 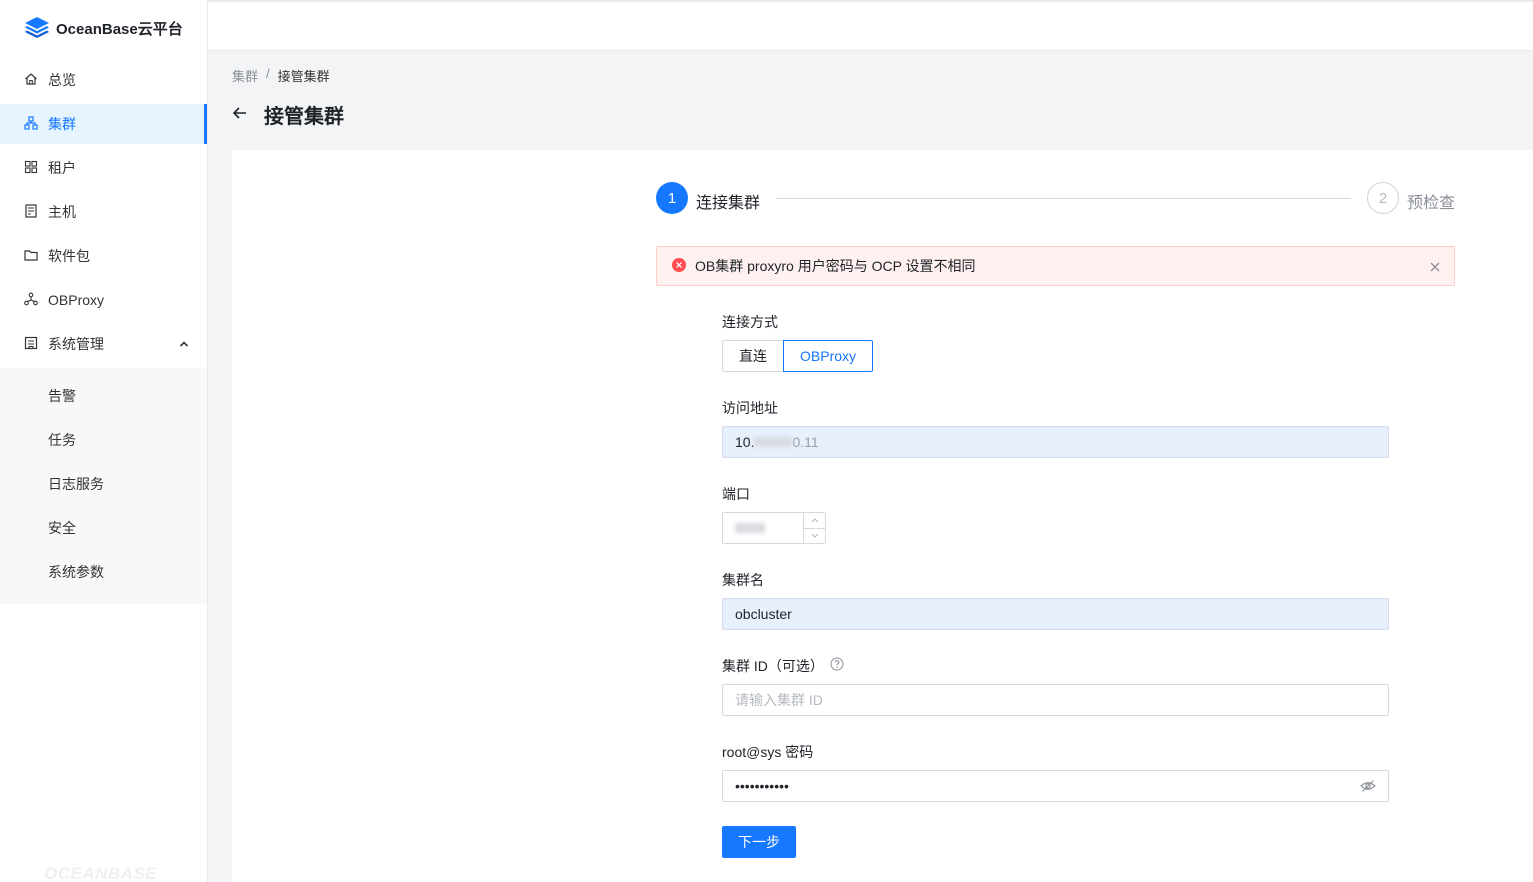 I want to click on sidebar-item-log-service: 日志服务, so click(x=103, y=484).